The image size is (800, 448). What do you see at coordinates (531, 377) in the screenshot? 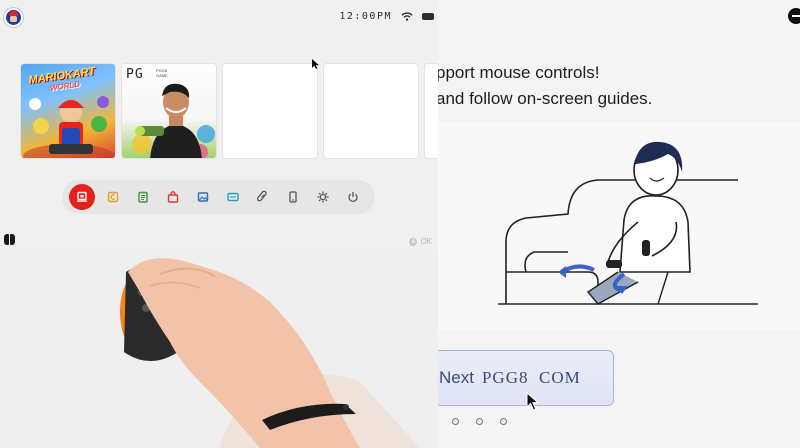
I see `next-button-watermark: PGG8 COM` at bounding box center [531, 377].